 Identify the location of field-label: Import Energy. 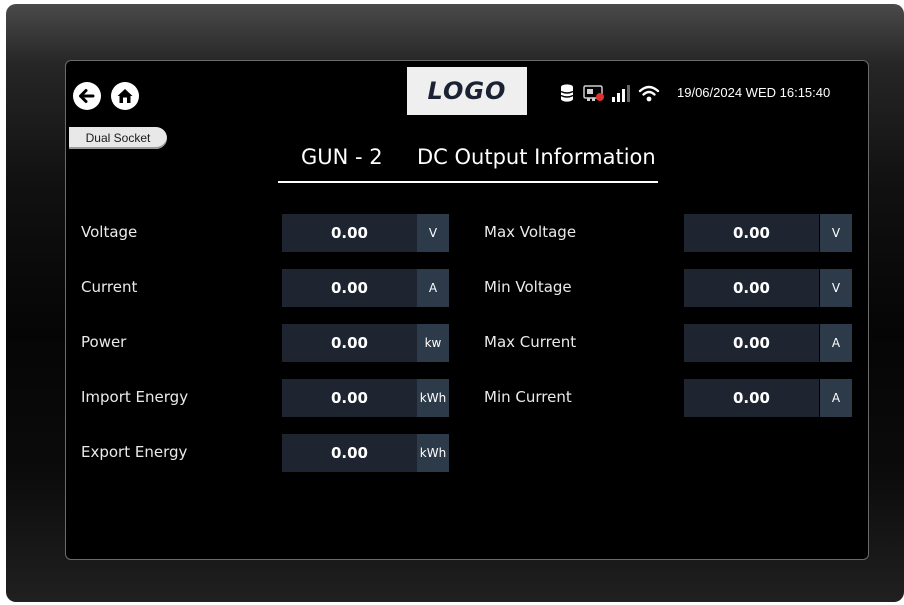
(135, 397).